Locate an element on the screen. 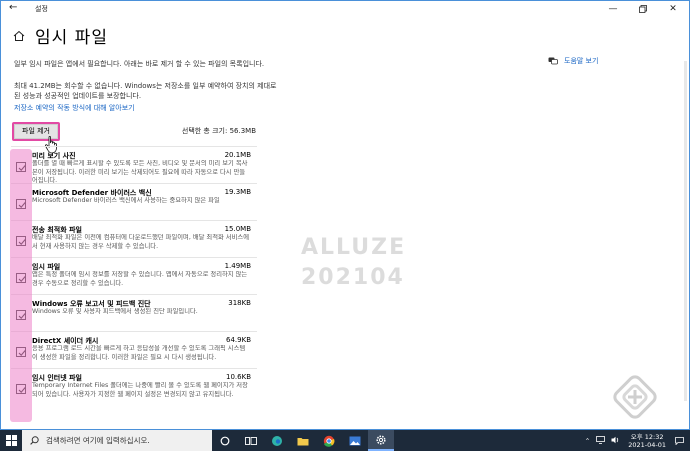  help-link: 도움말 보기 is located at coordinates (573, 61).